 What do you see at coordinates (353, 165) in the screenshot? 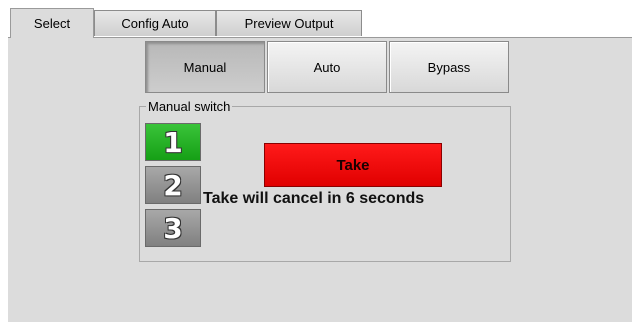
I see `take-button: Take` at bounding box center [353, 165].